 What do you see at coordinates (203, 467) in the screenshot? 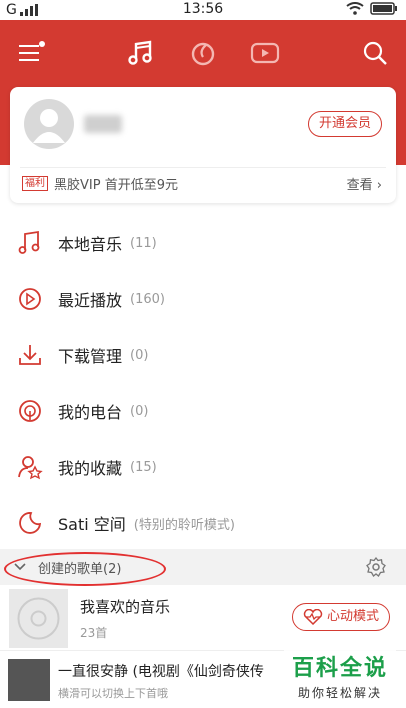
I see `menu-favorites: 我的收藏 (15)` at bounding box center [203, 467].